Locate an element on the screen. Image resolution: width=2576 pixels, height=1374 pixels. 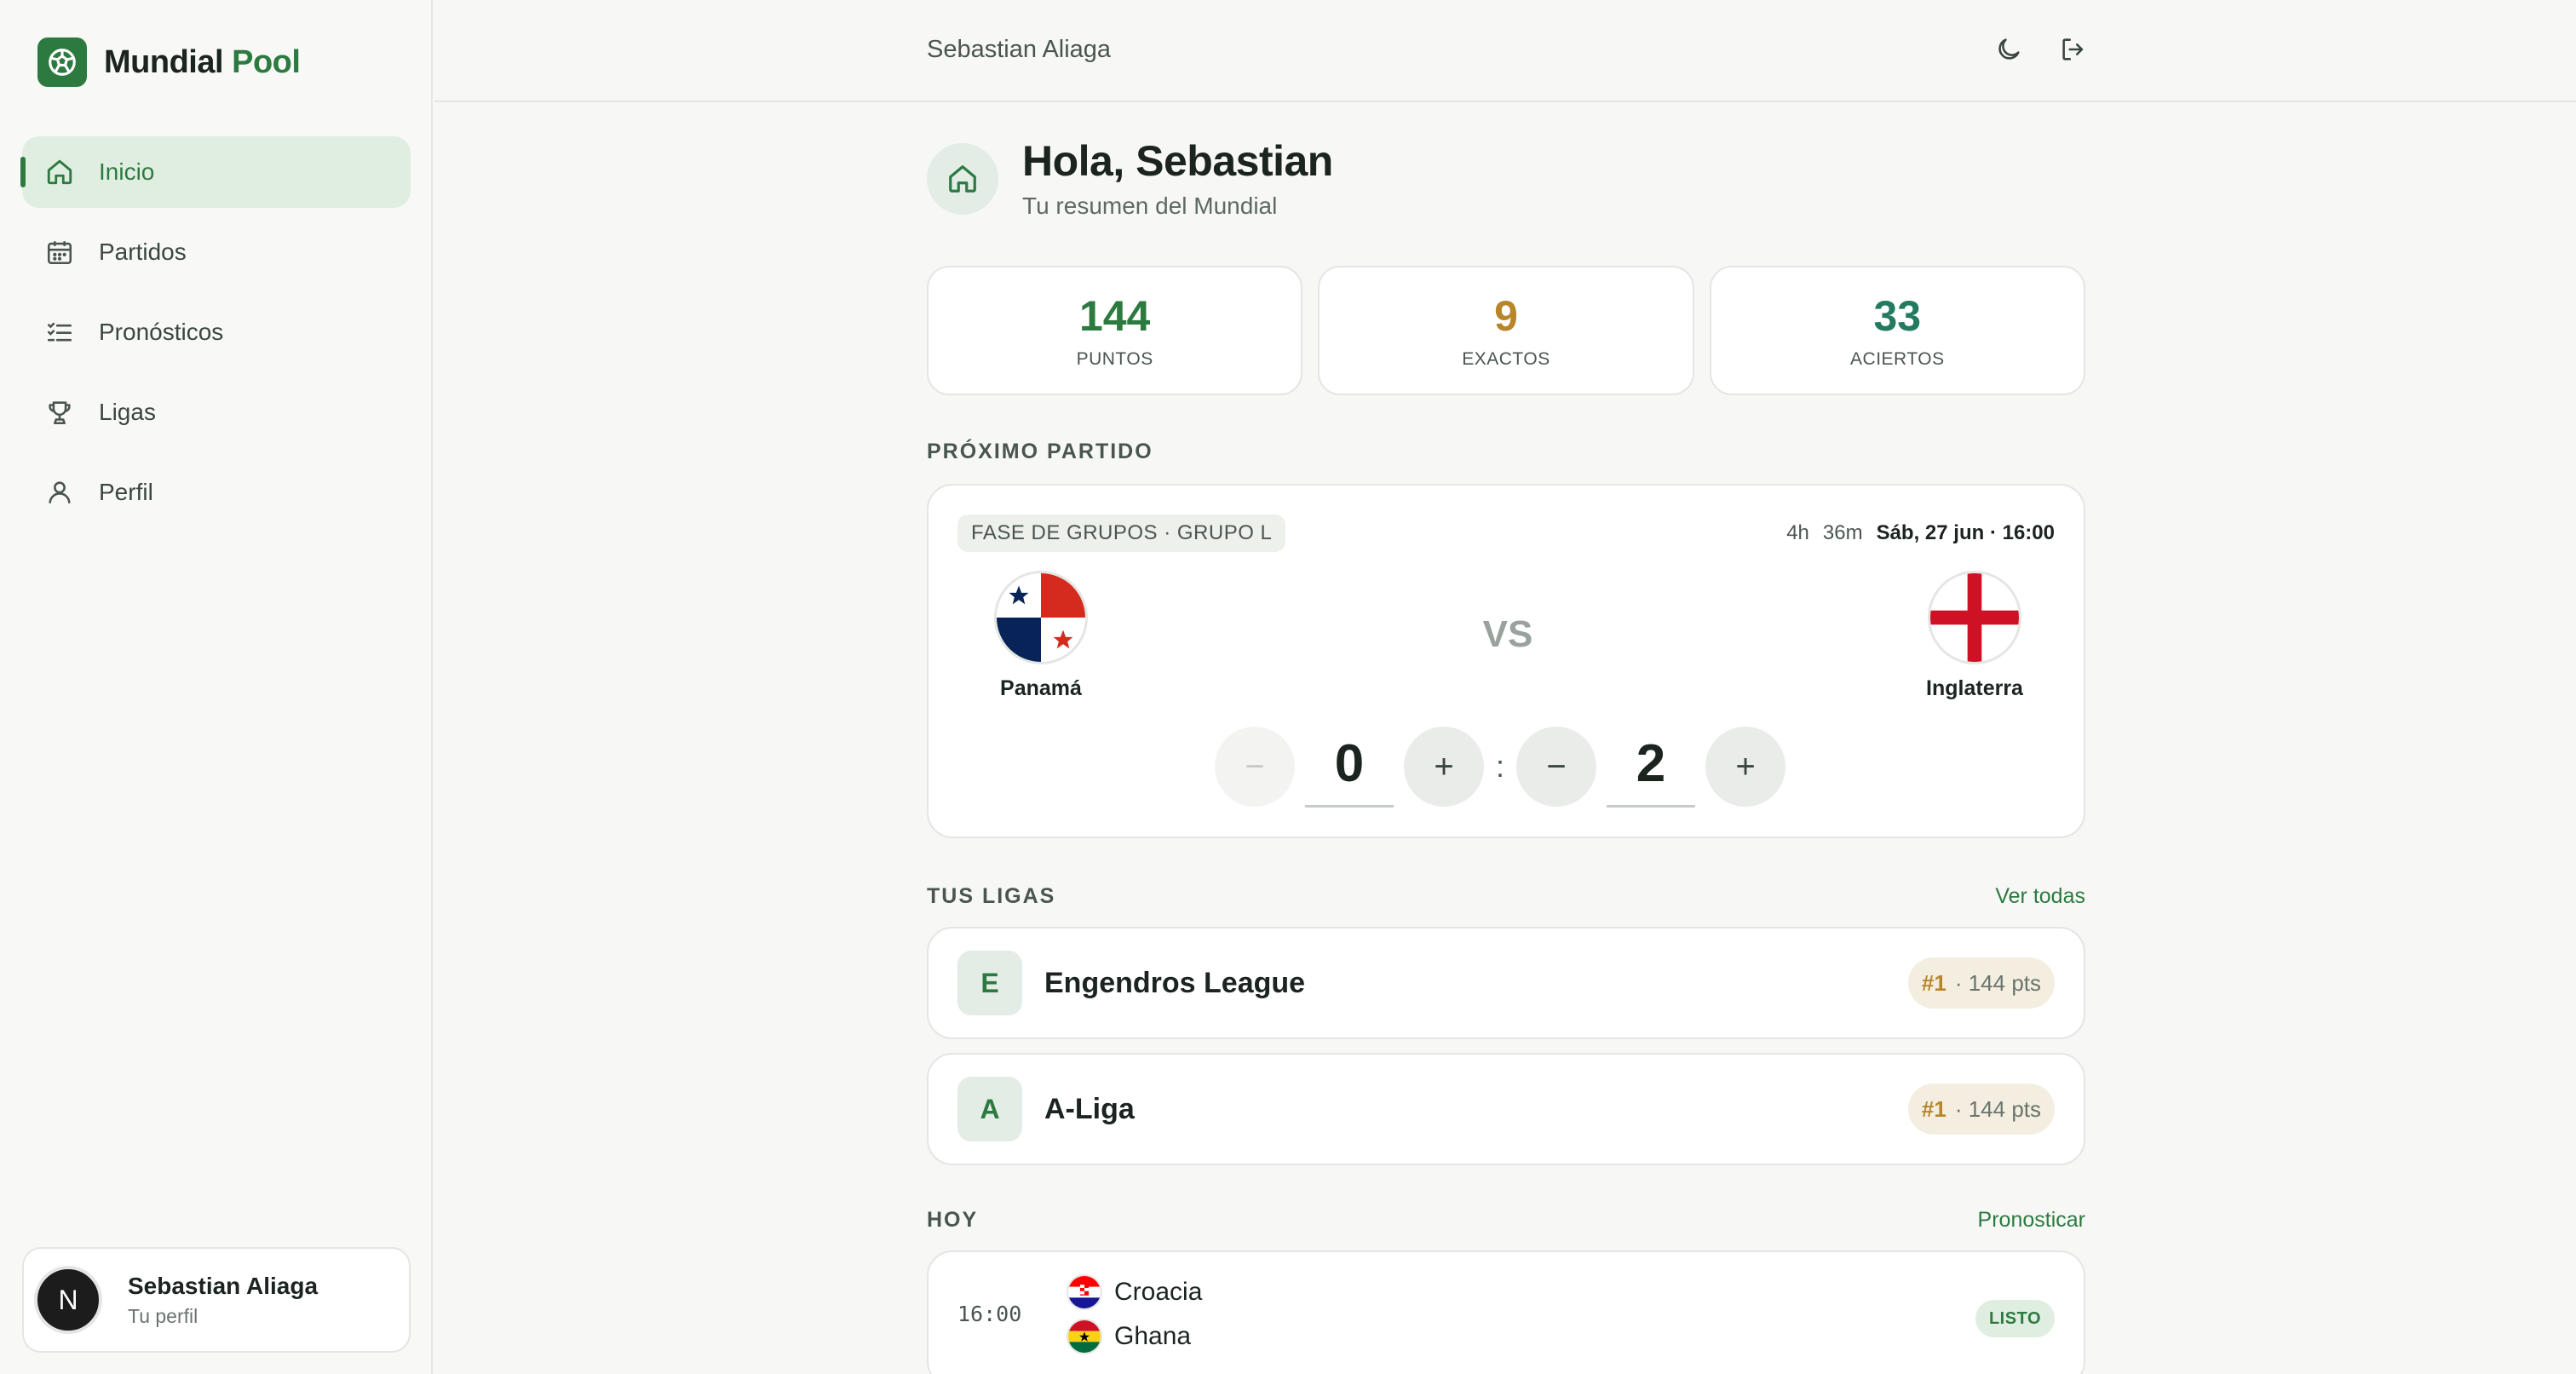
stat-aciertos: 33 ACIERTOS is located at coordinates (1897, 330).